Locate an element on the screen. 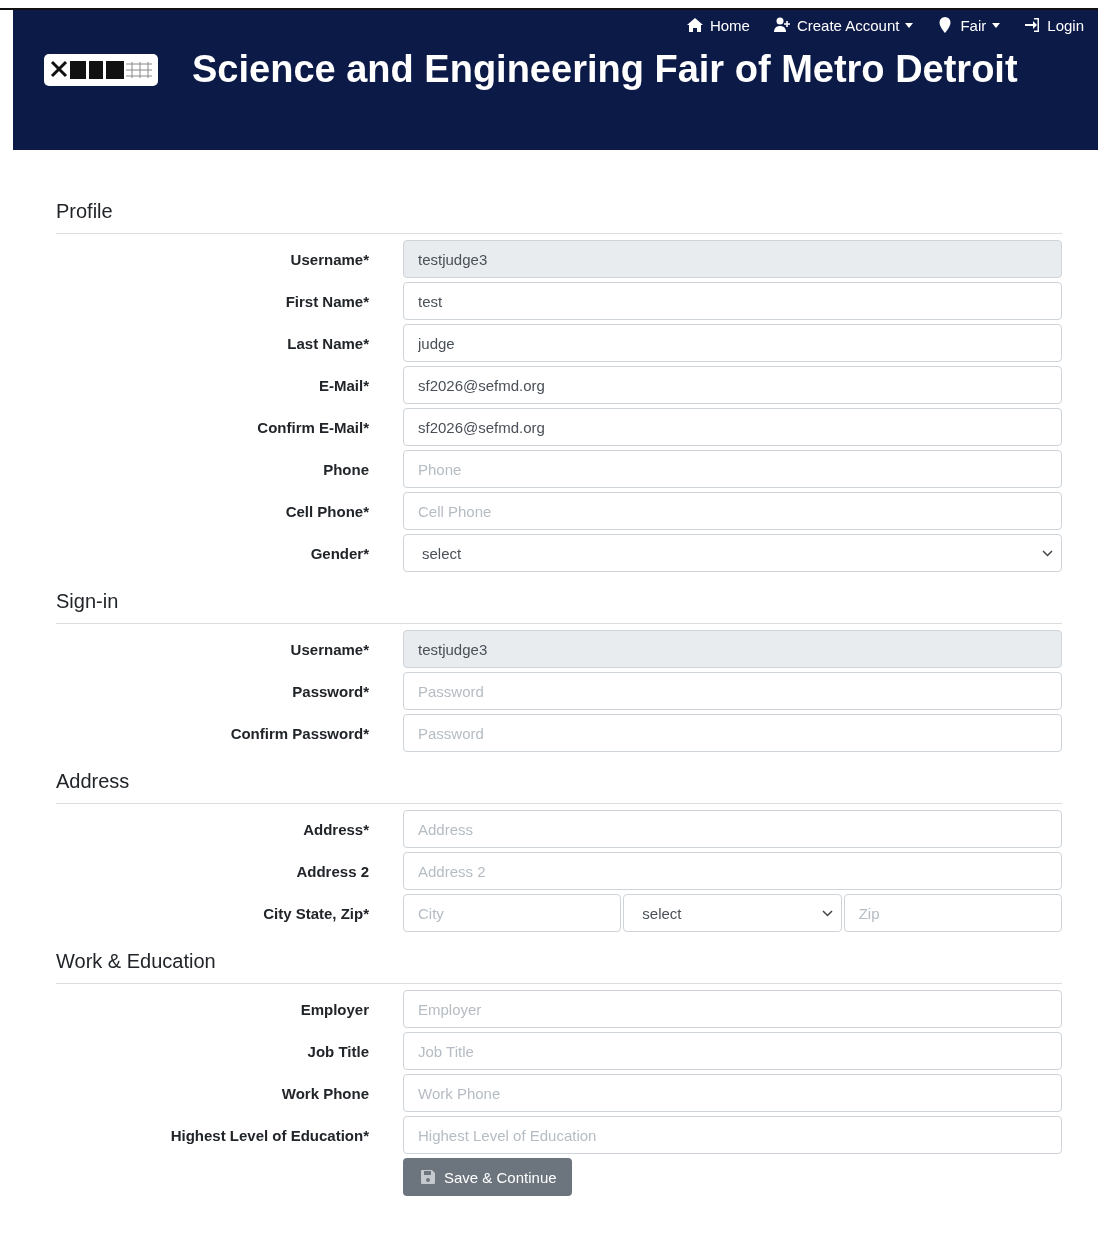 The height and width of the screenshot is (1250, 1098). nav-link: Fair is located at coordinates (969, 25).